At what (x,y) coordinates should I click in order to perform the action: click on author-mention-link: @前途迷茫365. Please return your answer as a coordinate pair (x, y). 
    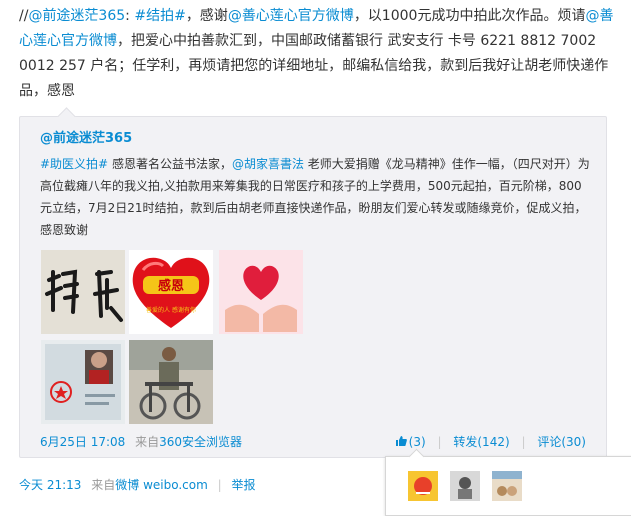
    Looking at the image, I should click on (76, 16).